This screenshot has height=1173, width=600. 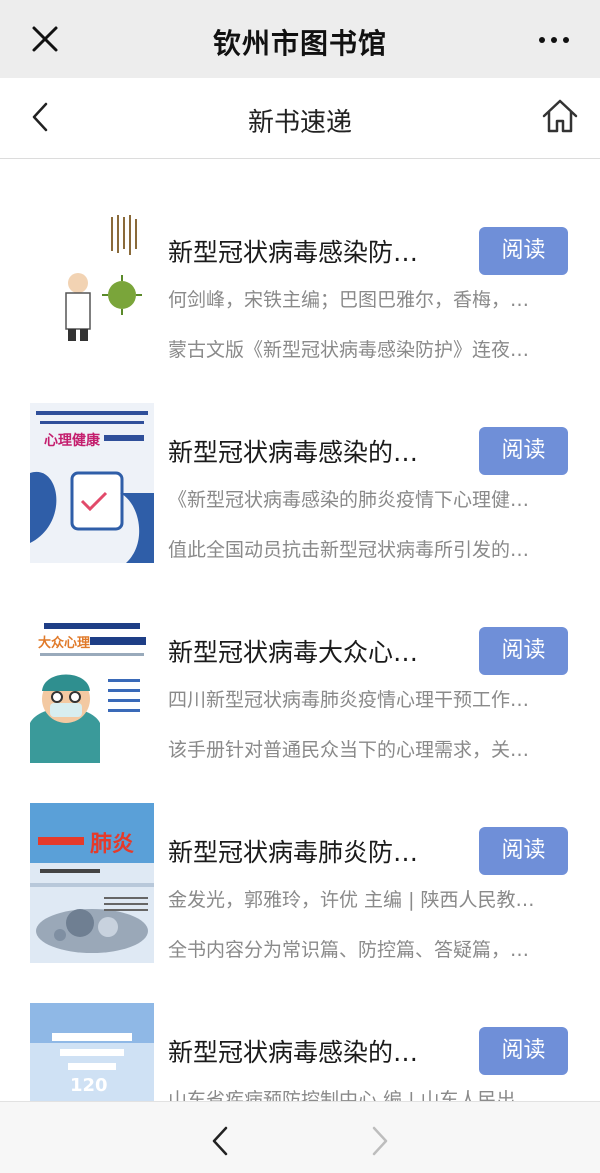 I want to click on nav-bar: 新书速递, so click(x=300, y=118).